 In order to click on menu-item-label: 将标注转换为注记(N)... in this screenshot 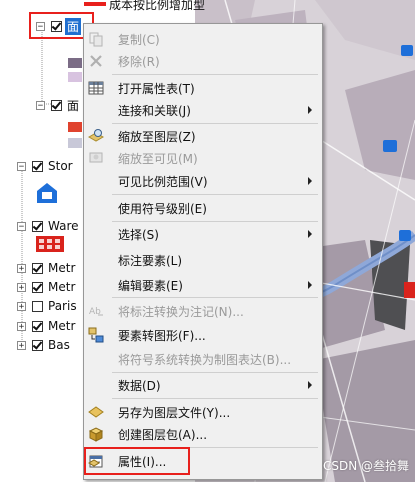, I will do `click(181, 311)`.